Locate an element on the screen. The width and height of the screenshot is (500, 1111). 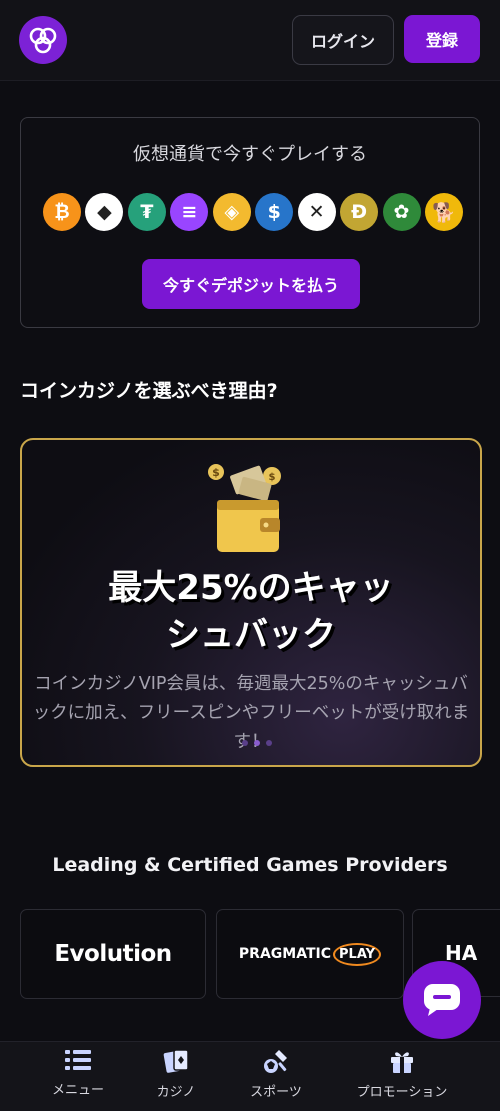
playing-cards-icon is located at coordinates (176, 1061).